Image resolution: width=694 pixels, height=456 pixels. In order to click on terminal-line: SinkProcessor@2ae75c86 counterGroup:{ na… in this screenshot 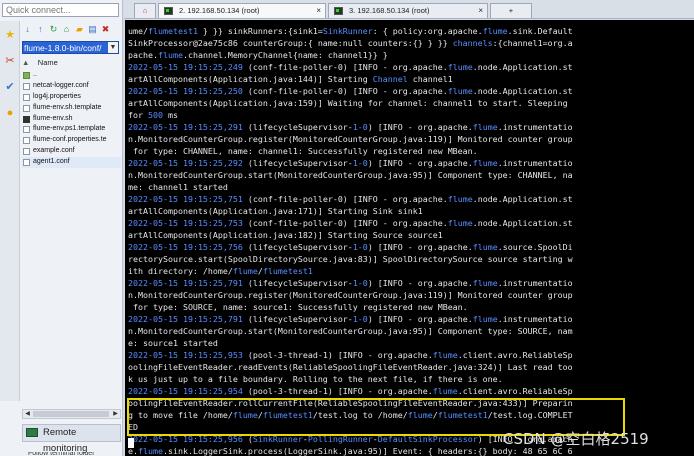, I will do `click(350, 43)`.